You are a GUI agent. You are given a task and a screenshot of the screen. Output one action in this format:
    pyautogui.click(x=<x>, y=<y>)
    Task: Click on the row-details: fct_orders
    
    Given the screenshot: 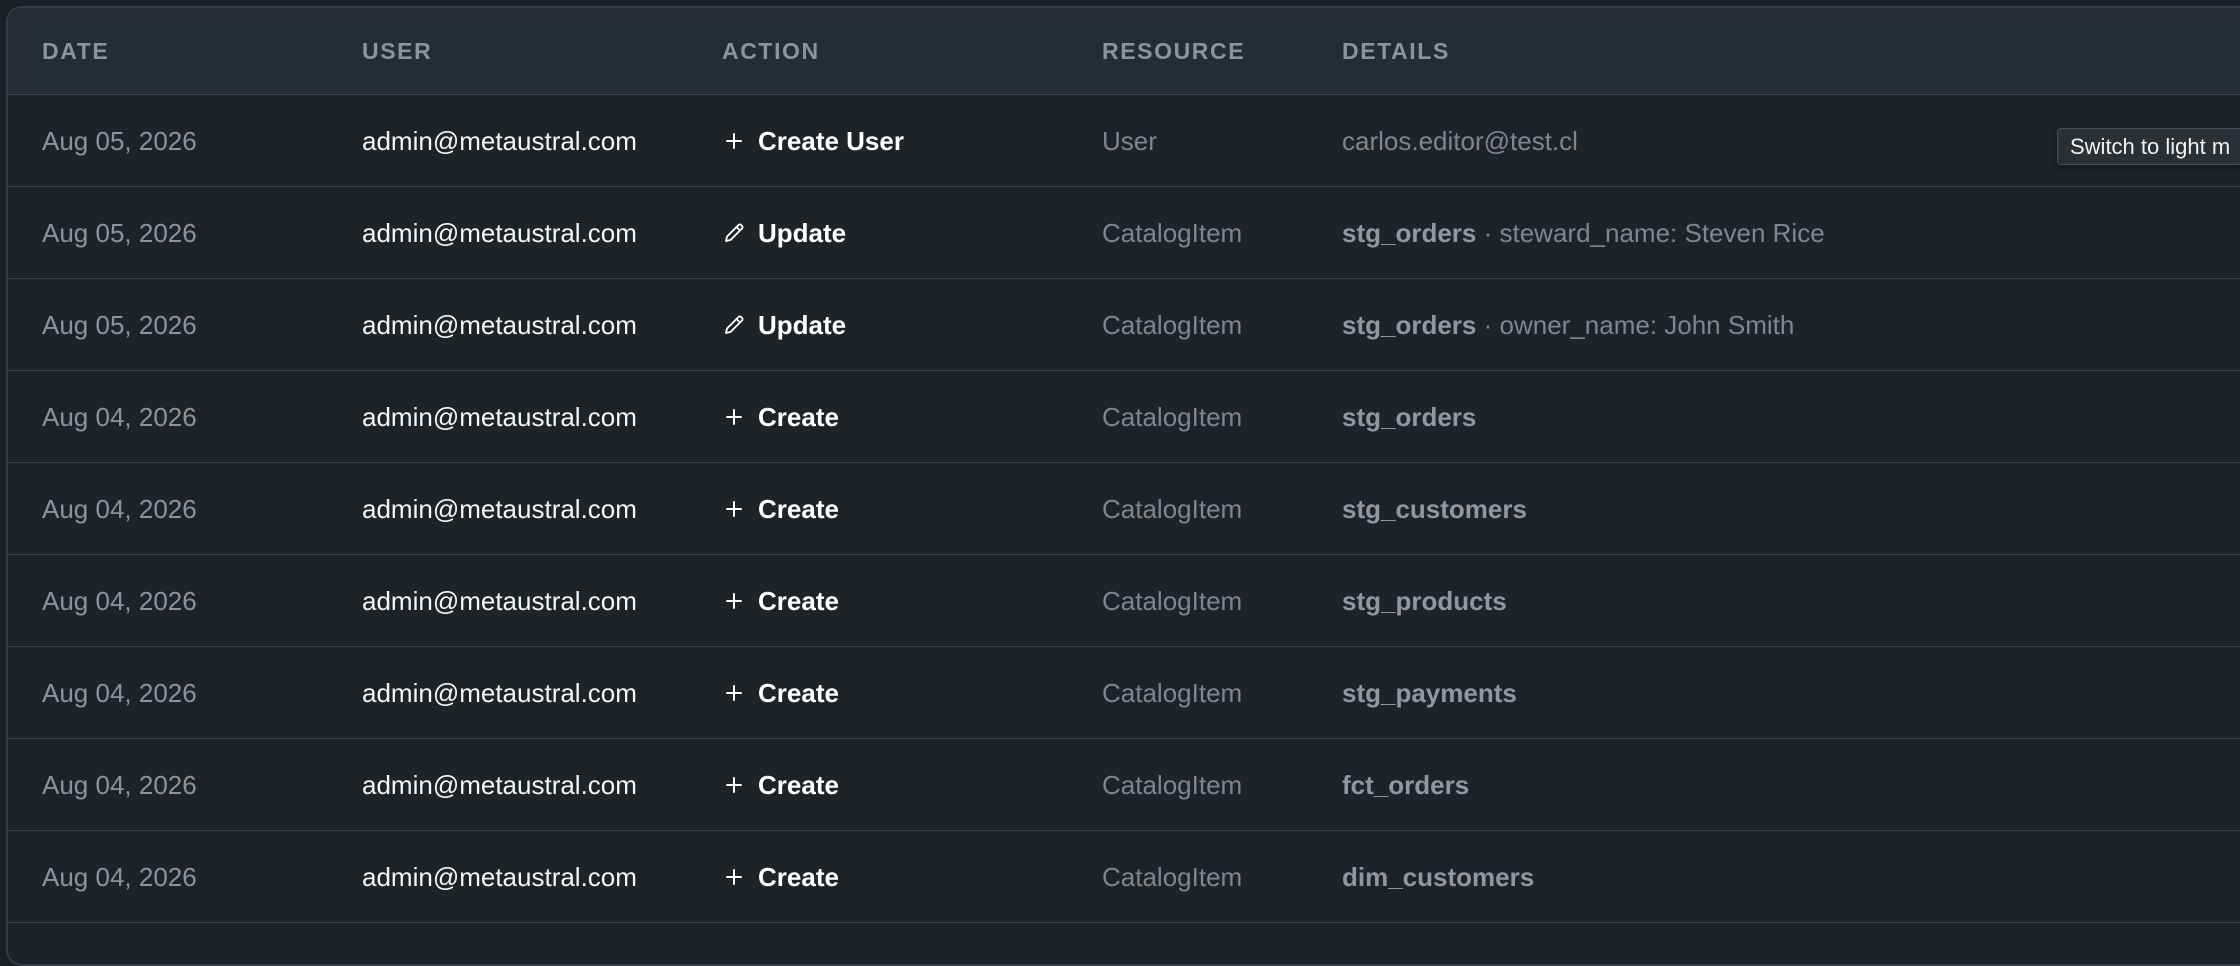 What is the action you would take?
    pyautogui.click(x=1405, y=785)
    